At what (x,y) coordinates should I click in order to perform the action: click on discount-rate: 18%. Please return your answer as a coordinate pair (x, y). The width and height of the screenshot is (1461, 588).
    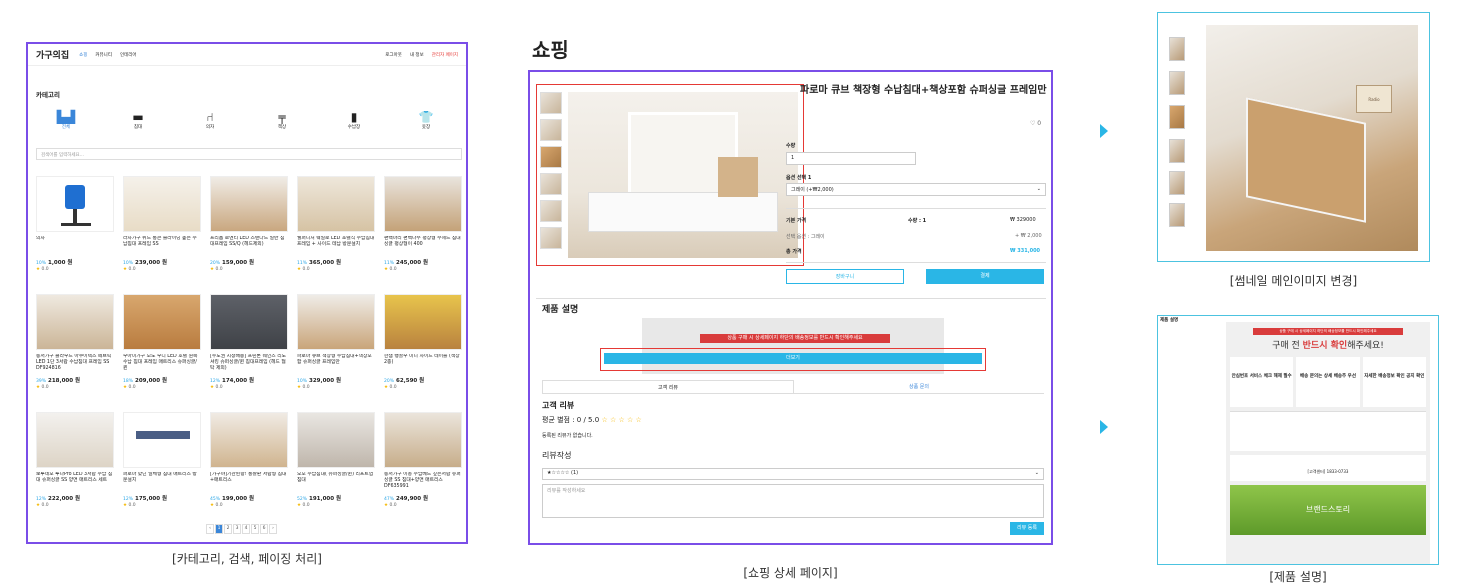
    Looking at the image, I should click on (128, 381).